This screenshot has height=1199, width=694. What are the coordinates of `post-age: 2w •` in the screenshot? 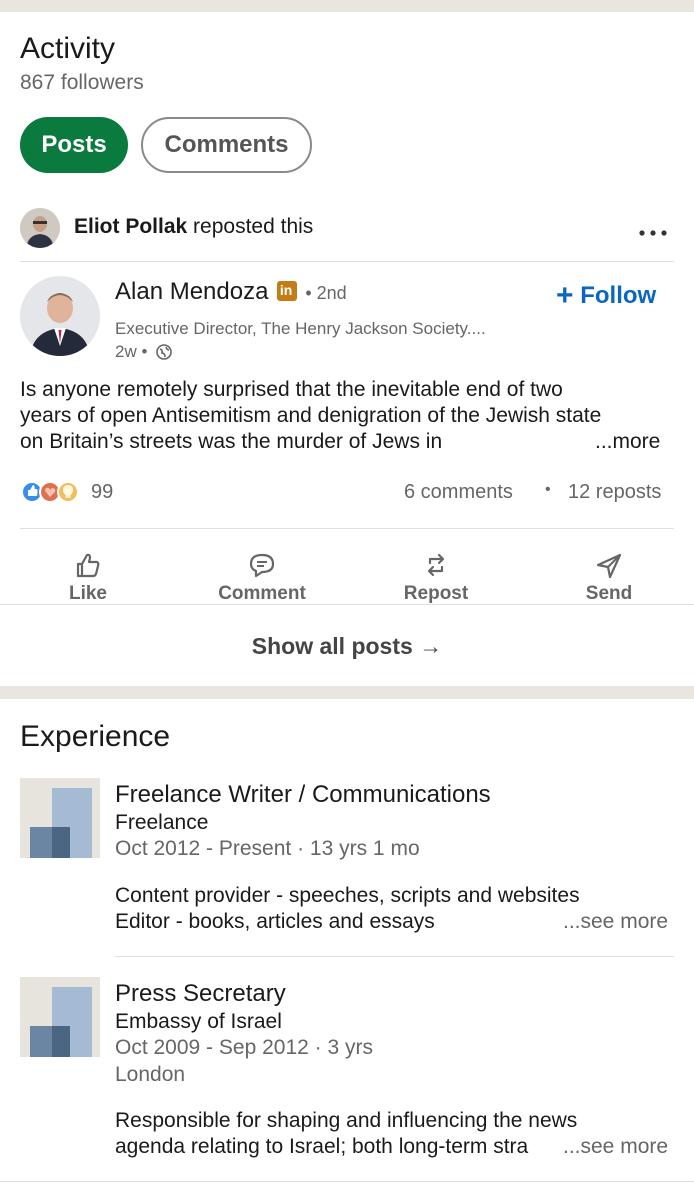 It's located at (131, 351).